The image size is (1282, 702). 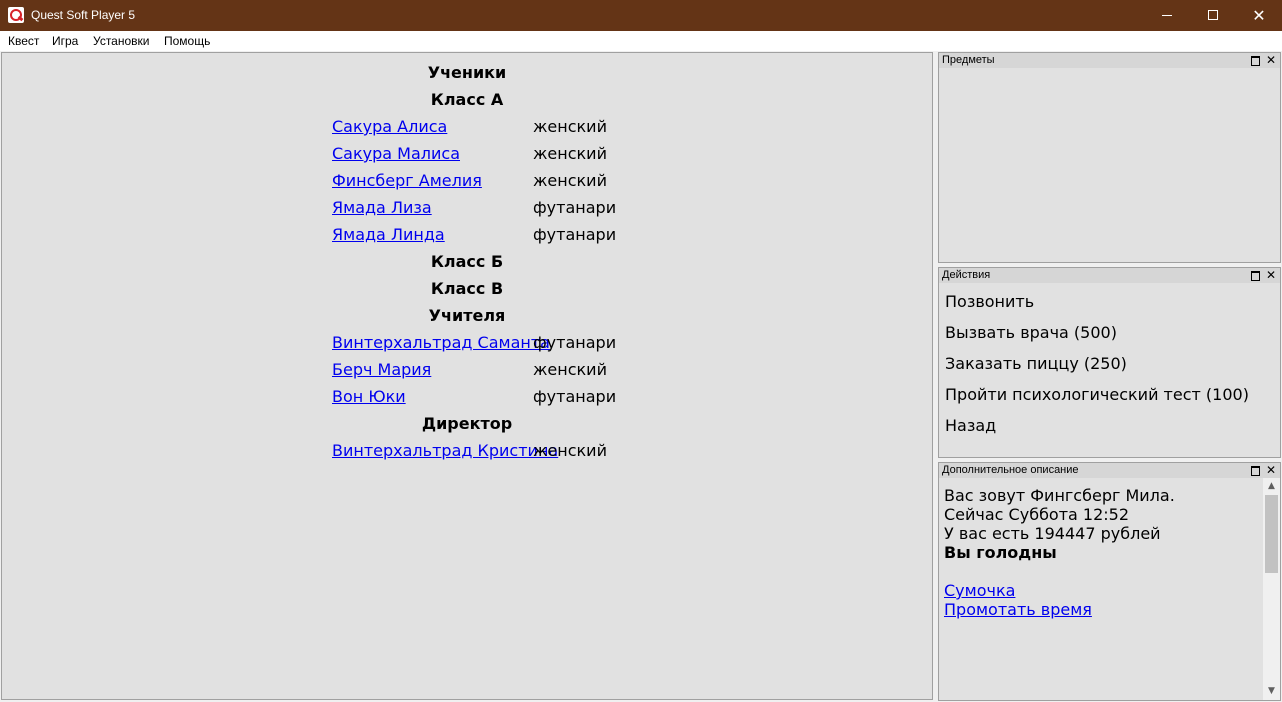 I want to click on student-link: Сакура Алиса, so click(x=389, y=127).